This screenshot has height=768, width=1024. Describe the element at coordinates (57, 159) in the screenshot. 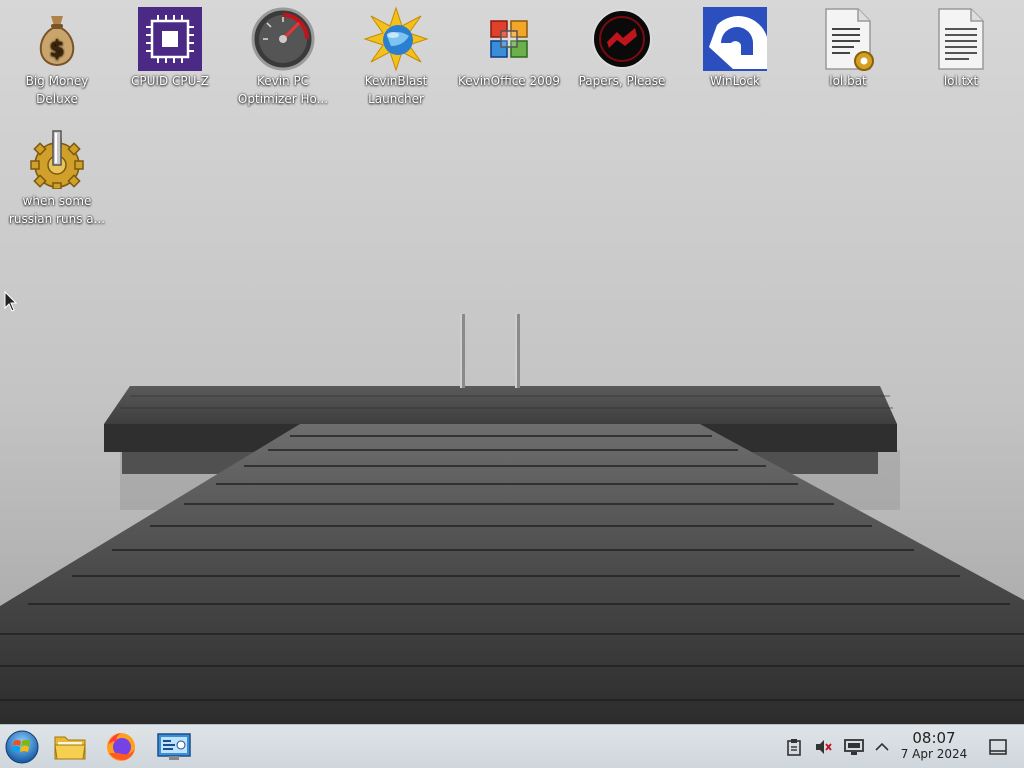

I see `gear-lever-icon` at that location.